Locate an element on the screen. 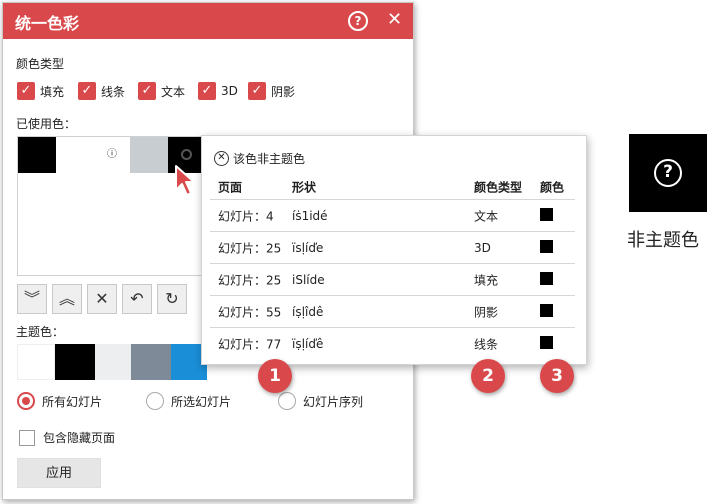 This screenshot has height=504, width=720. checkbox-text: ✓ 文本 is located at coordinates (161, 91).